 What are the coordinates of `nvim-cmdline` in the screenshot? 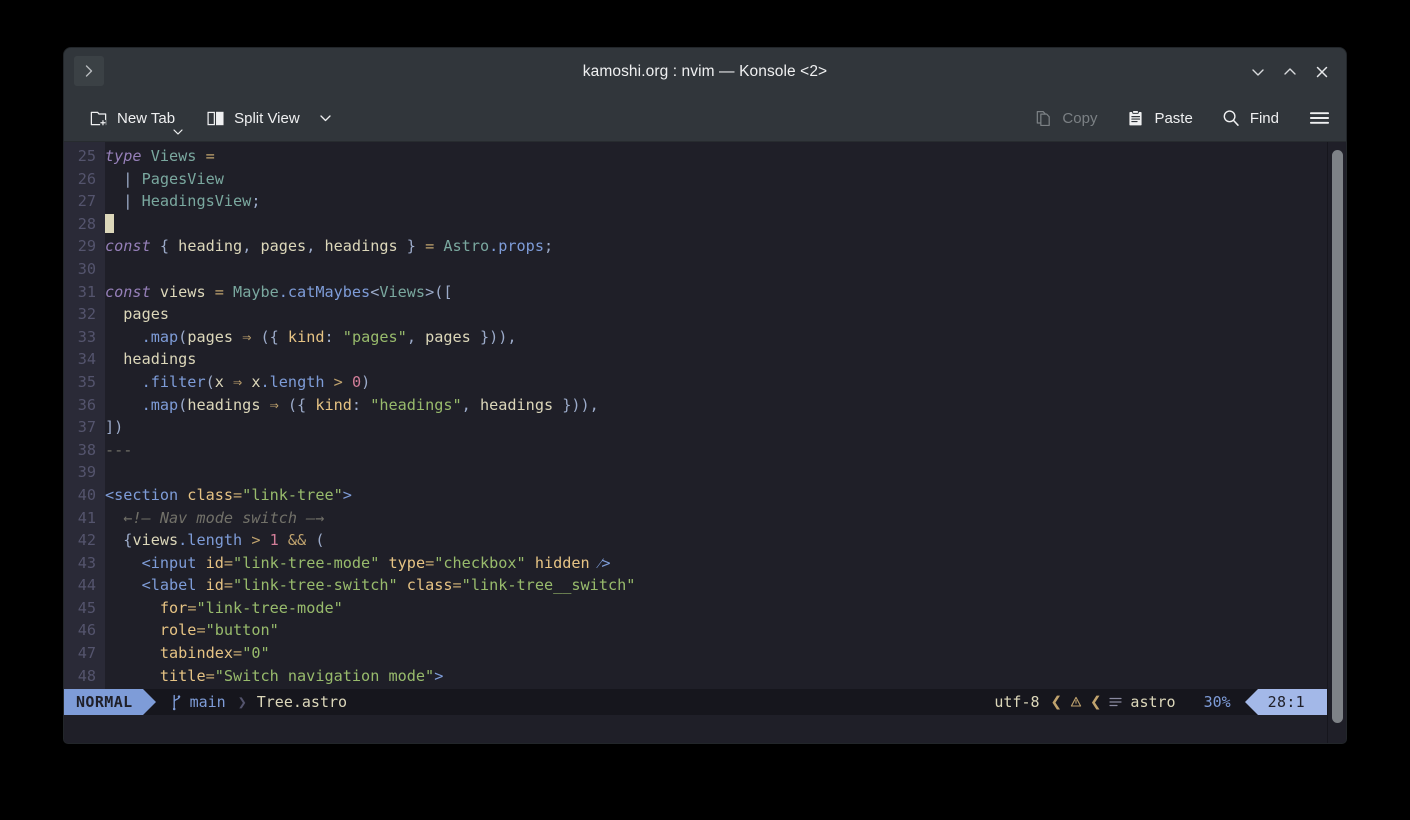 It's located at (695, 729).